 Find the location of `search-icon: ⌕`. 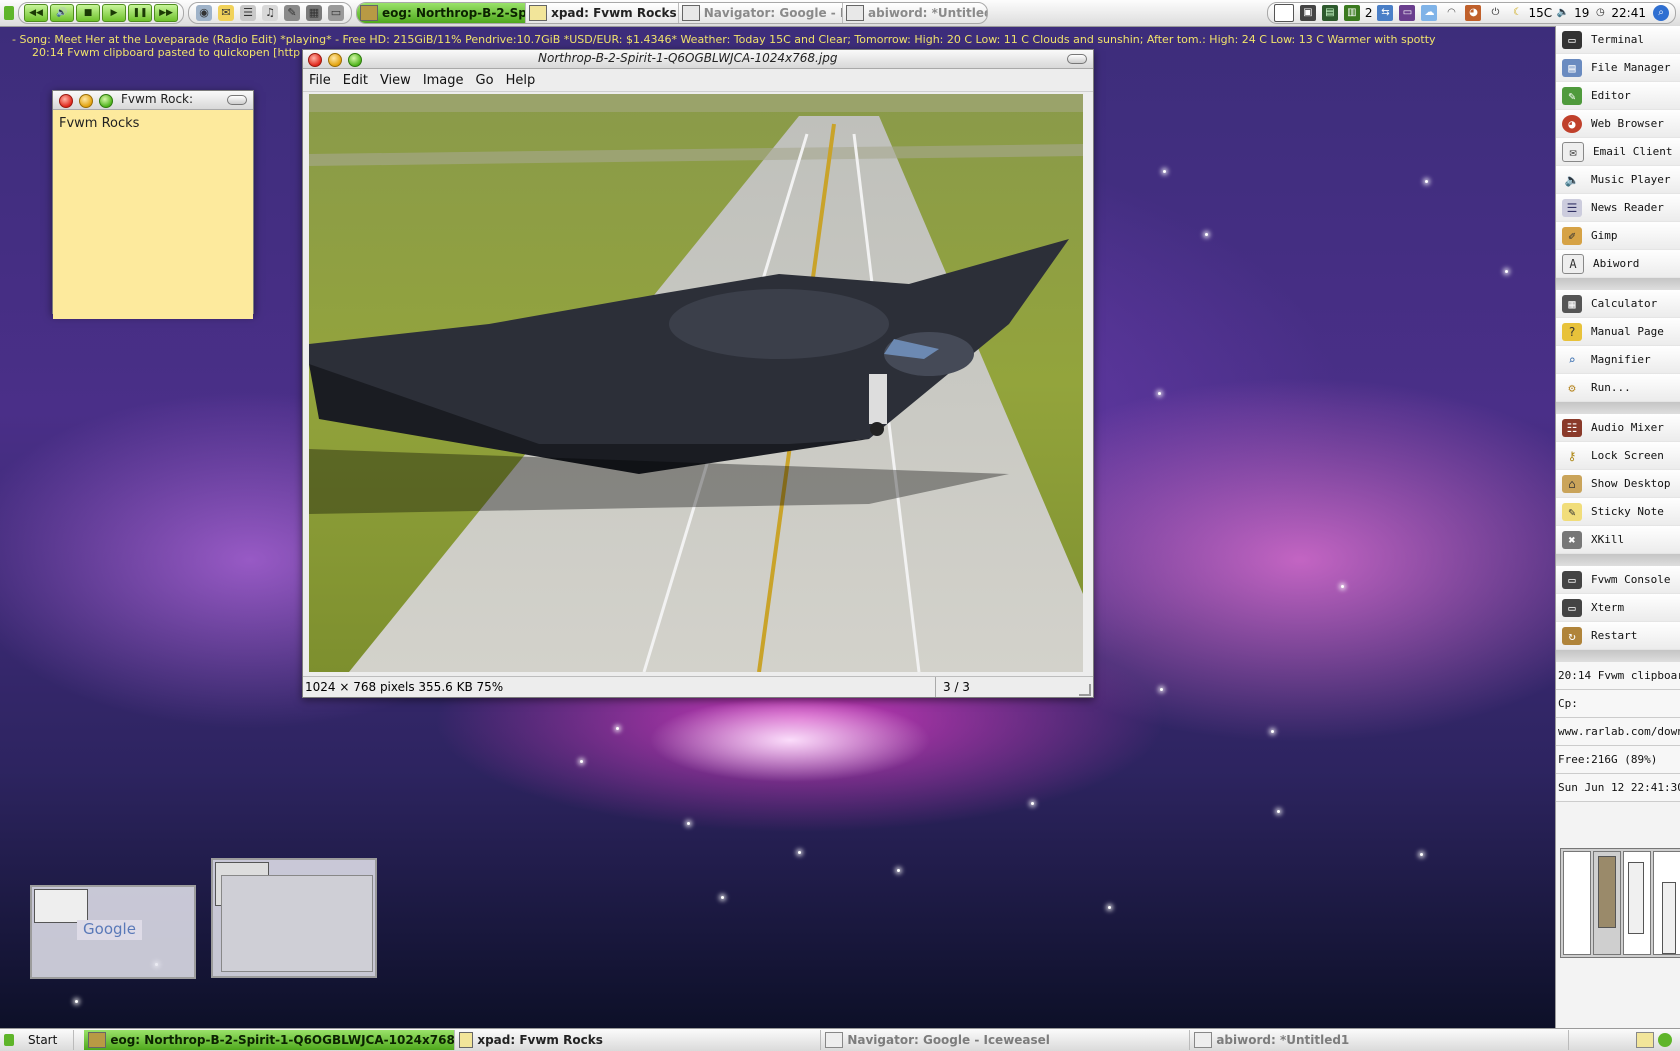

search-icon: ⌕ is located at coordinates (1661, 13).